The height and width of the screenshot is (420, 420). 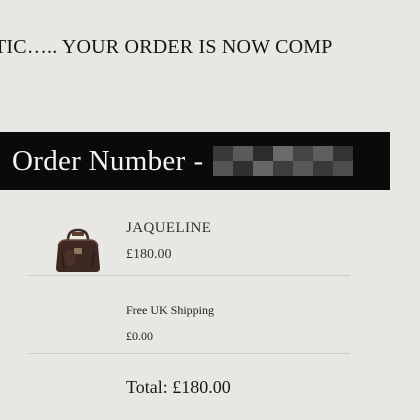 What do you see at coordinates (283, 161) in the screenshot?
I see `order-number-redacted: ••••••` at bounding box center [283, 161].